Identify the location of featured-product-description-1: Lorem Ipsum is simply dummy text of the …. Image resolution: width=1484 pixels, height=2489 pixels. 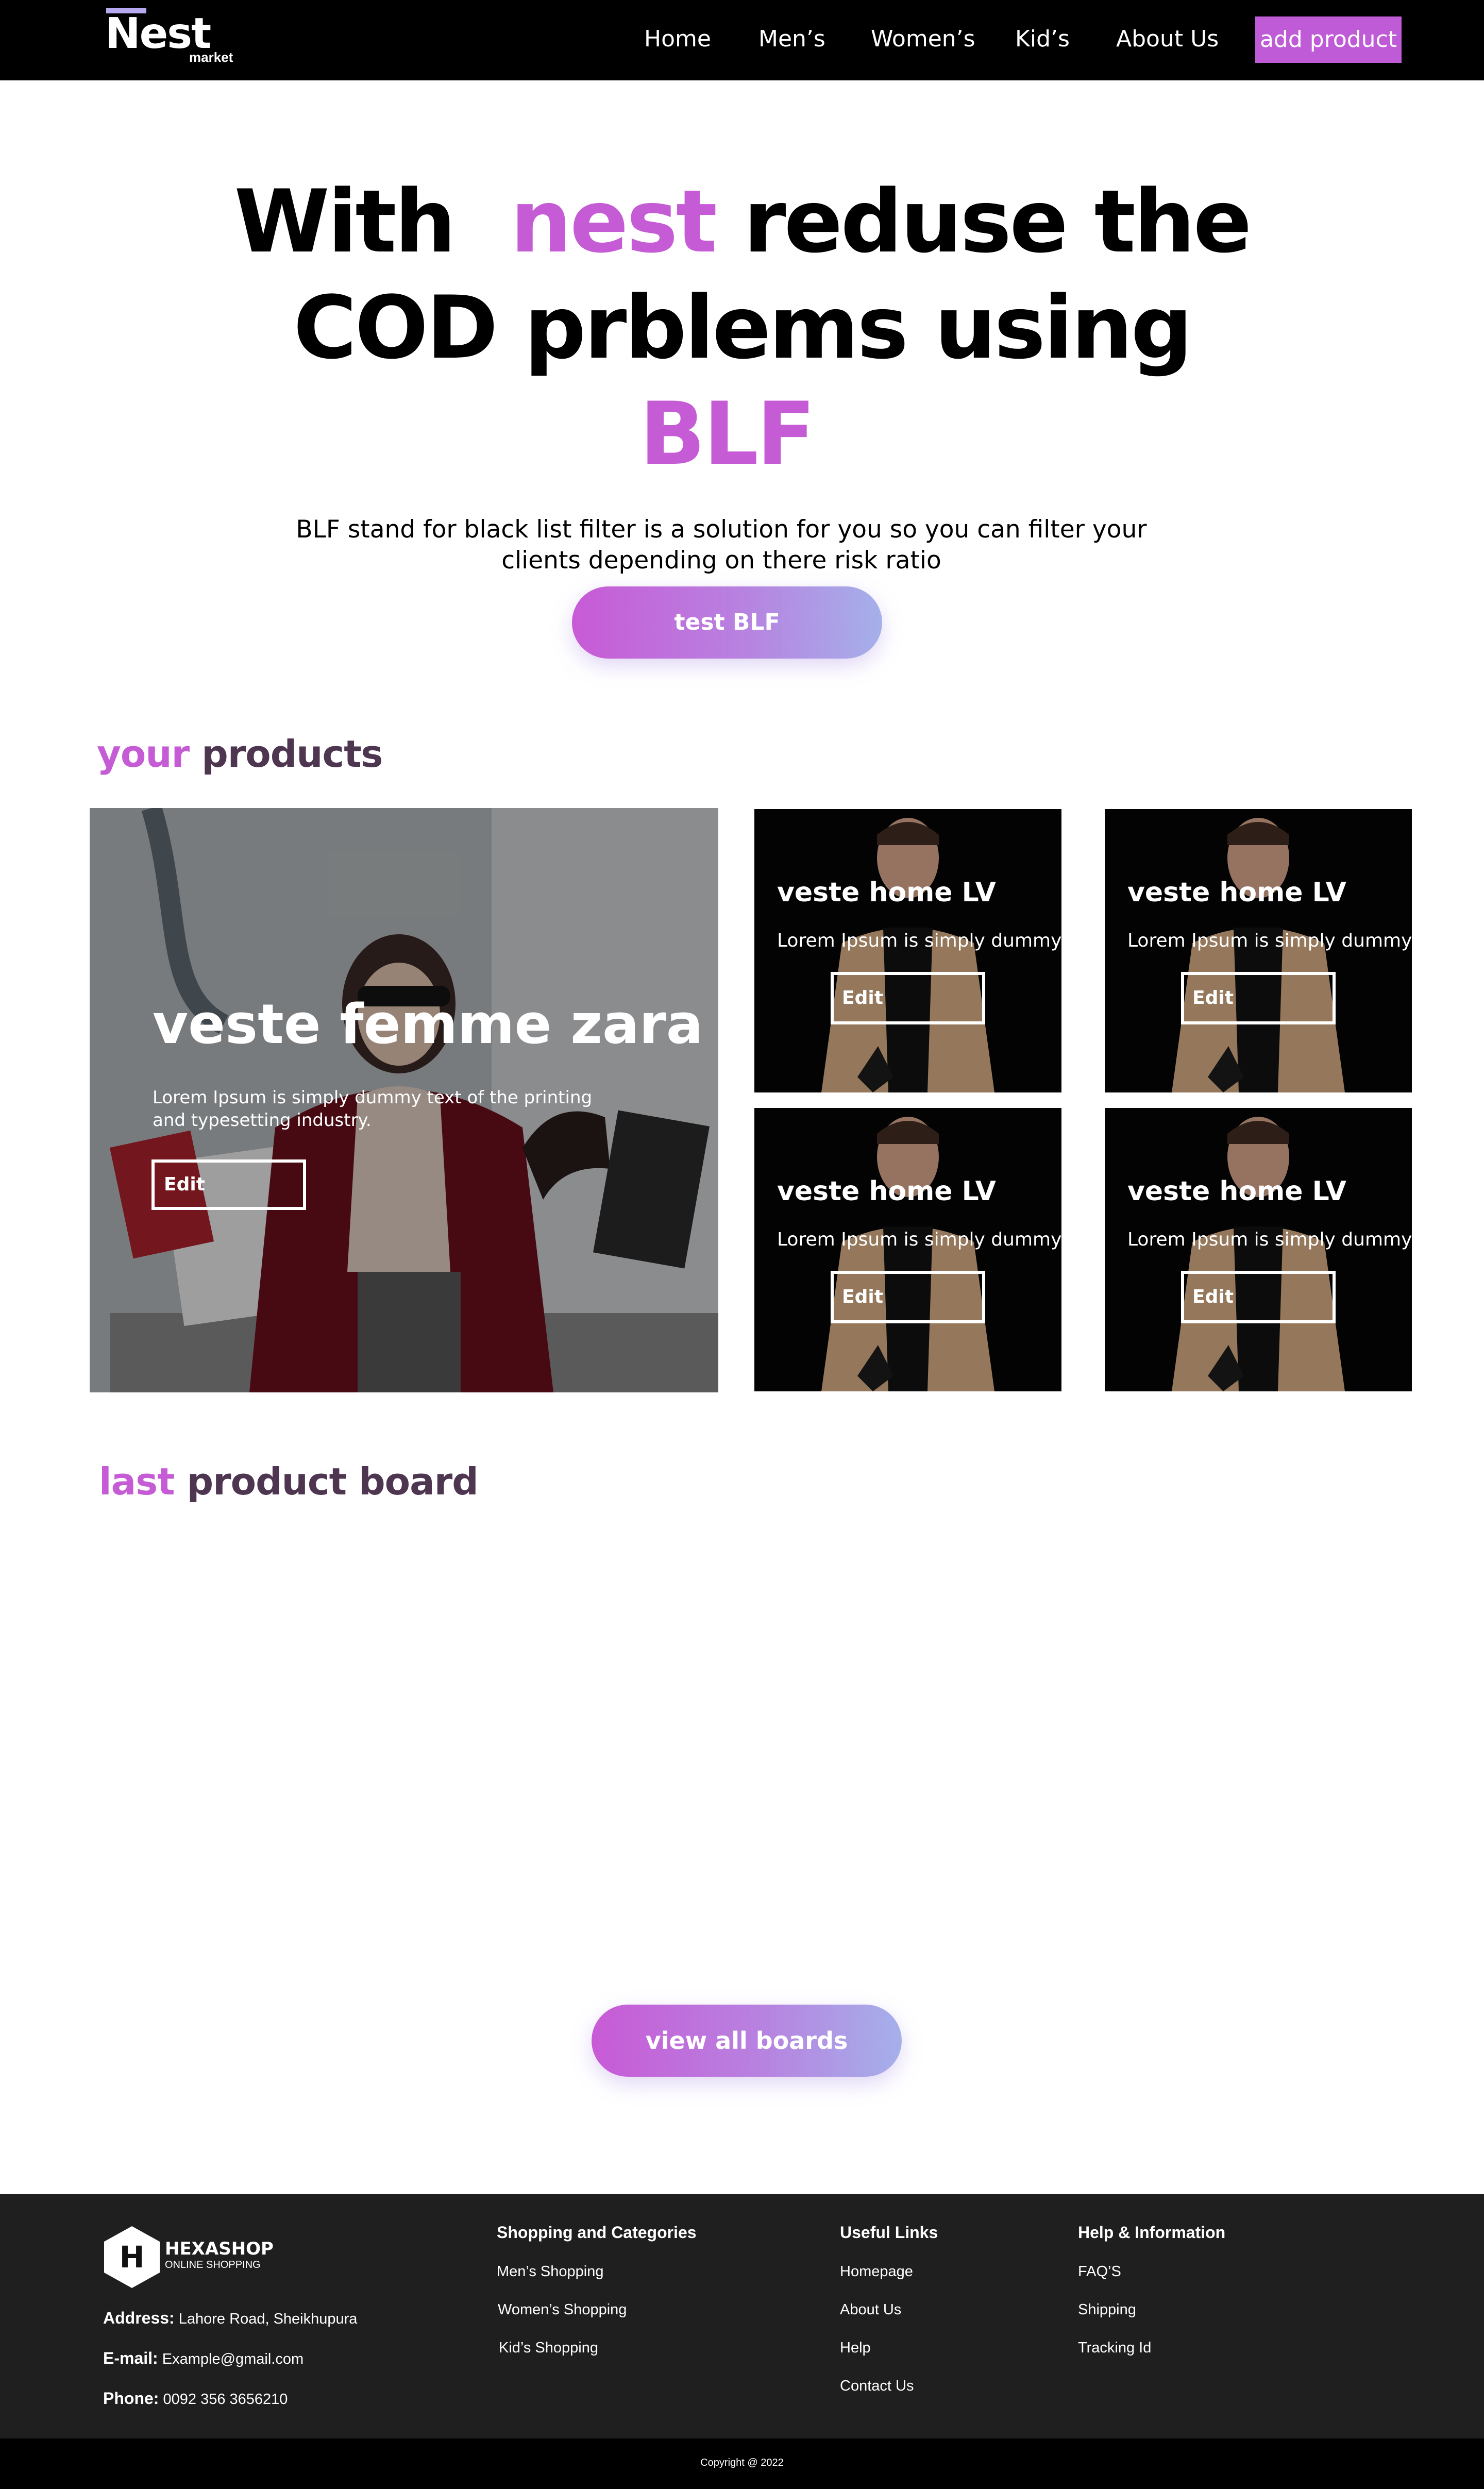
(373, 1097).